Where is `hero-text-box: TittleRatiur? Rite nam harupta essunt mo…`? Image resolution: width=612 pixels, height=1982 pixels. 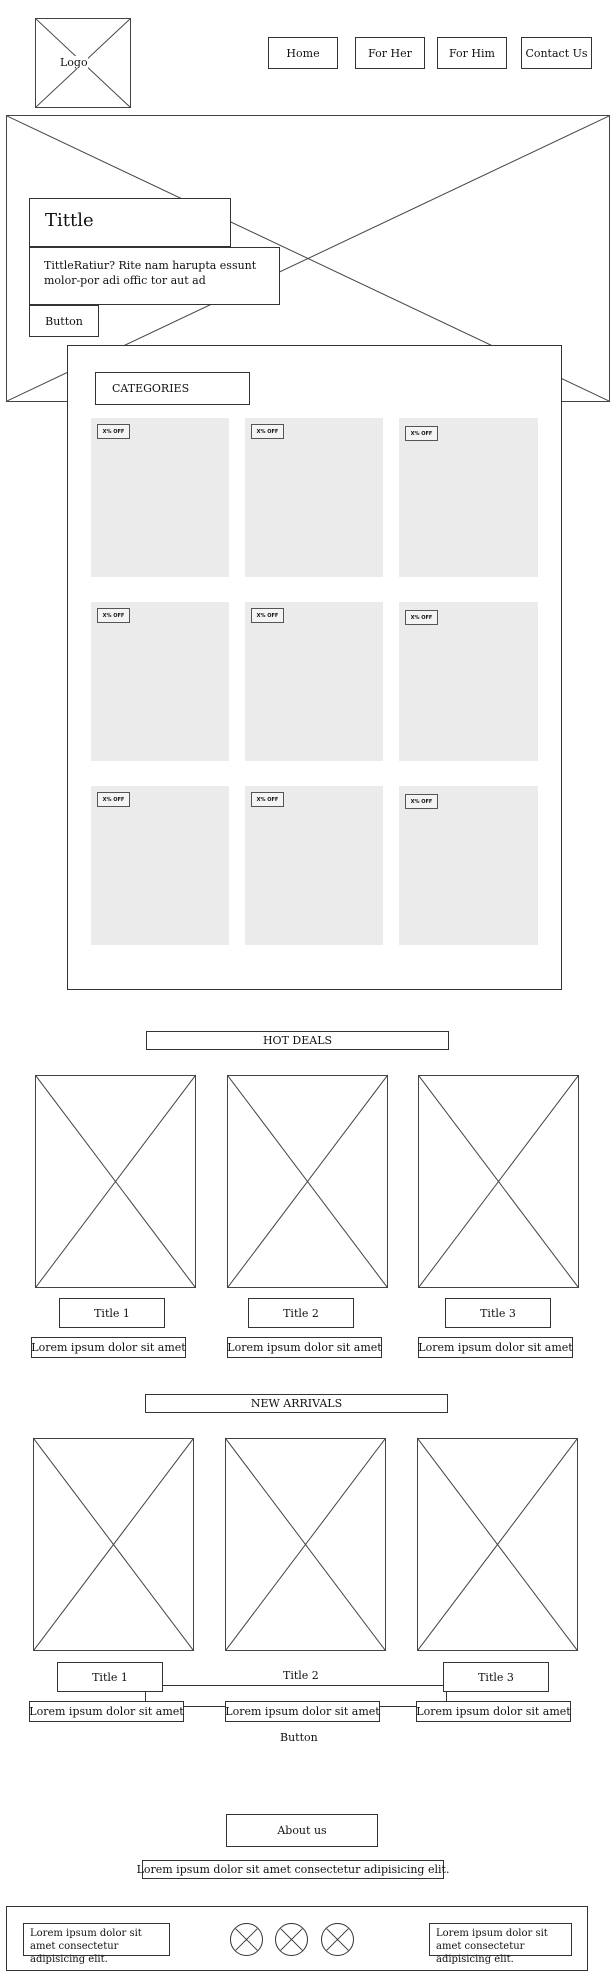 hero-text-box: TittleRatiur? Rite nam harupta essunt mo… is located at coordinates (154, 276).